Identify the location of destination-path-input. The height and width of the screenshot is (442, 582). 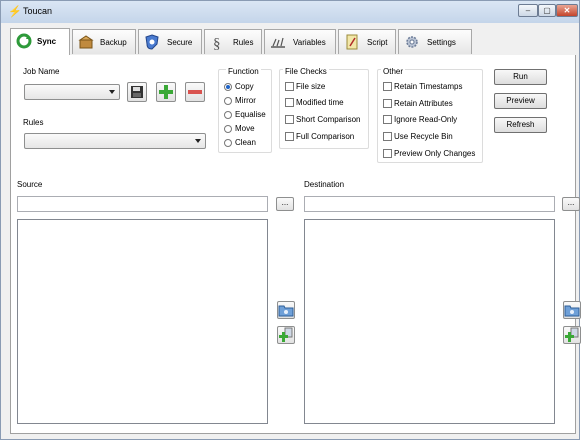
(429, 204).